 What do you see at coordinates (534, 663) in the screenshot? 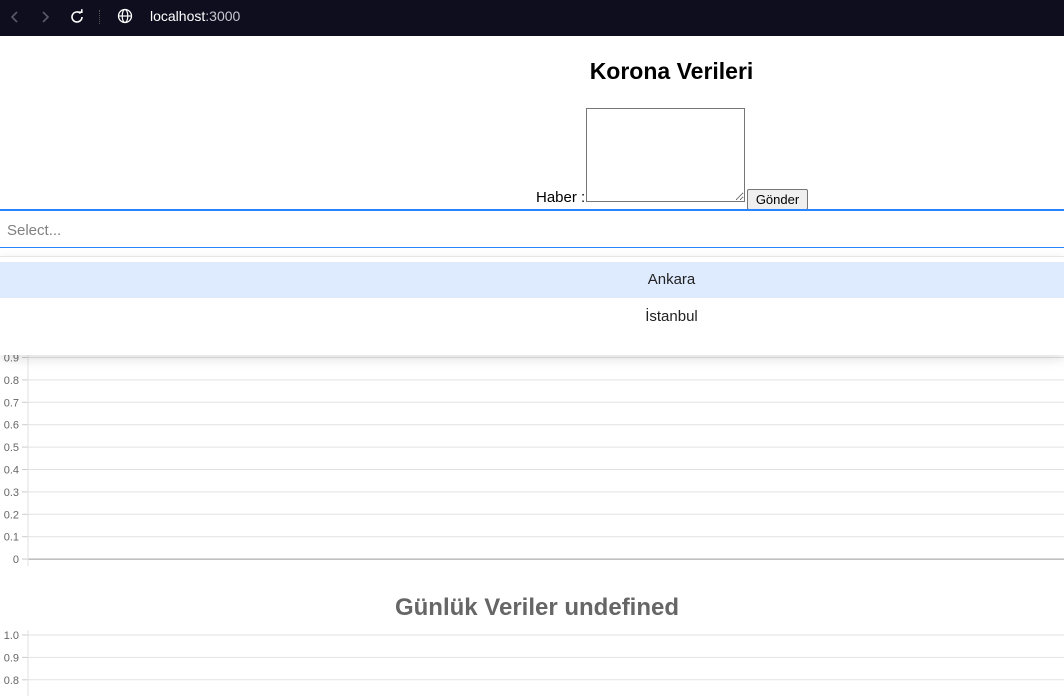
I see `chart-2: 1.0 0.9 0.8` at bounding box center [534, 663].